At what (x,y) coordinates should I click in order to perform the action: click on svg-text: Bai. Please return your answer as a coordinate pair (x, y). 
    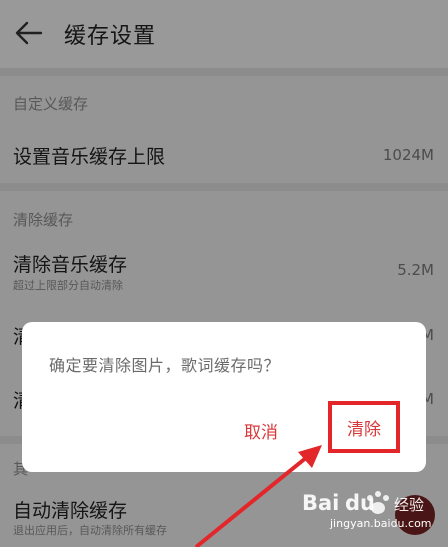
    Looking at the image, I should click on (320, 503).